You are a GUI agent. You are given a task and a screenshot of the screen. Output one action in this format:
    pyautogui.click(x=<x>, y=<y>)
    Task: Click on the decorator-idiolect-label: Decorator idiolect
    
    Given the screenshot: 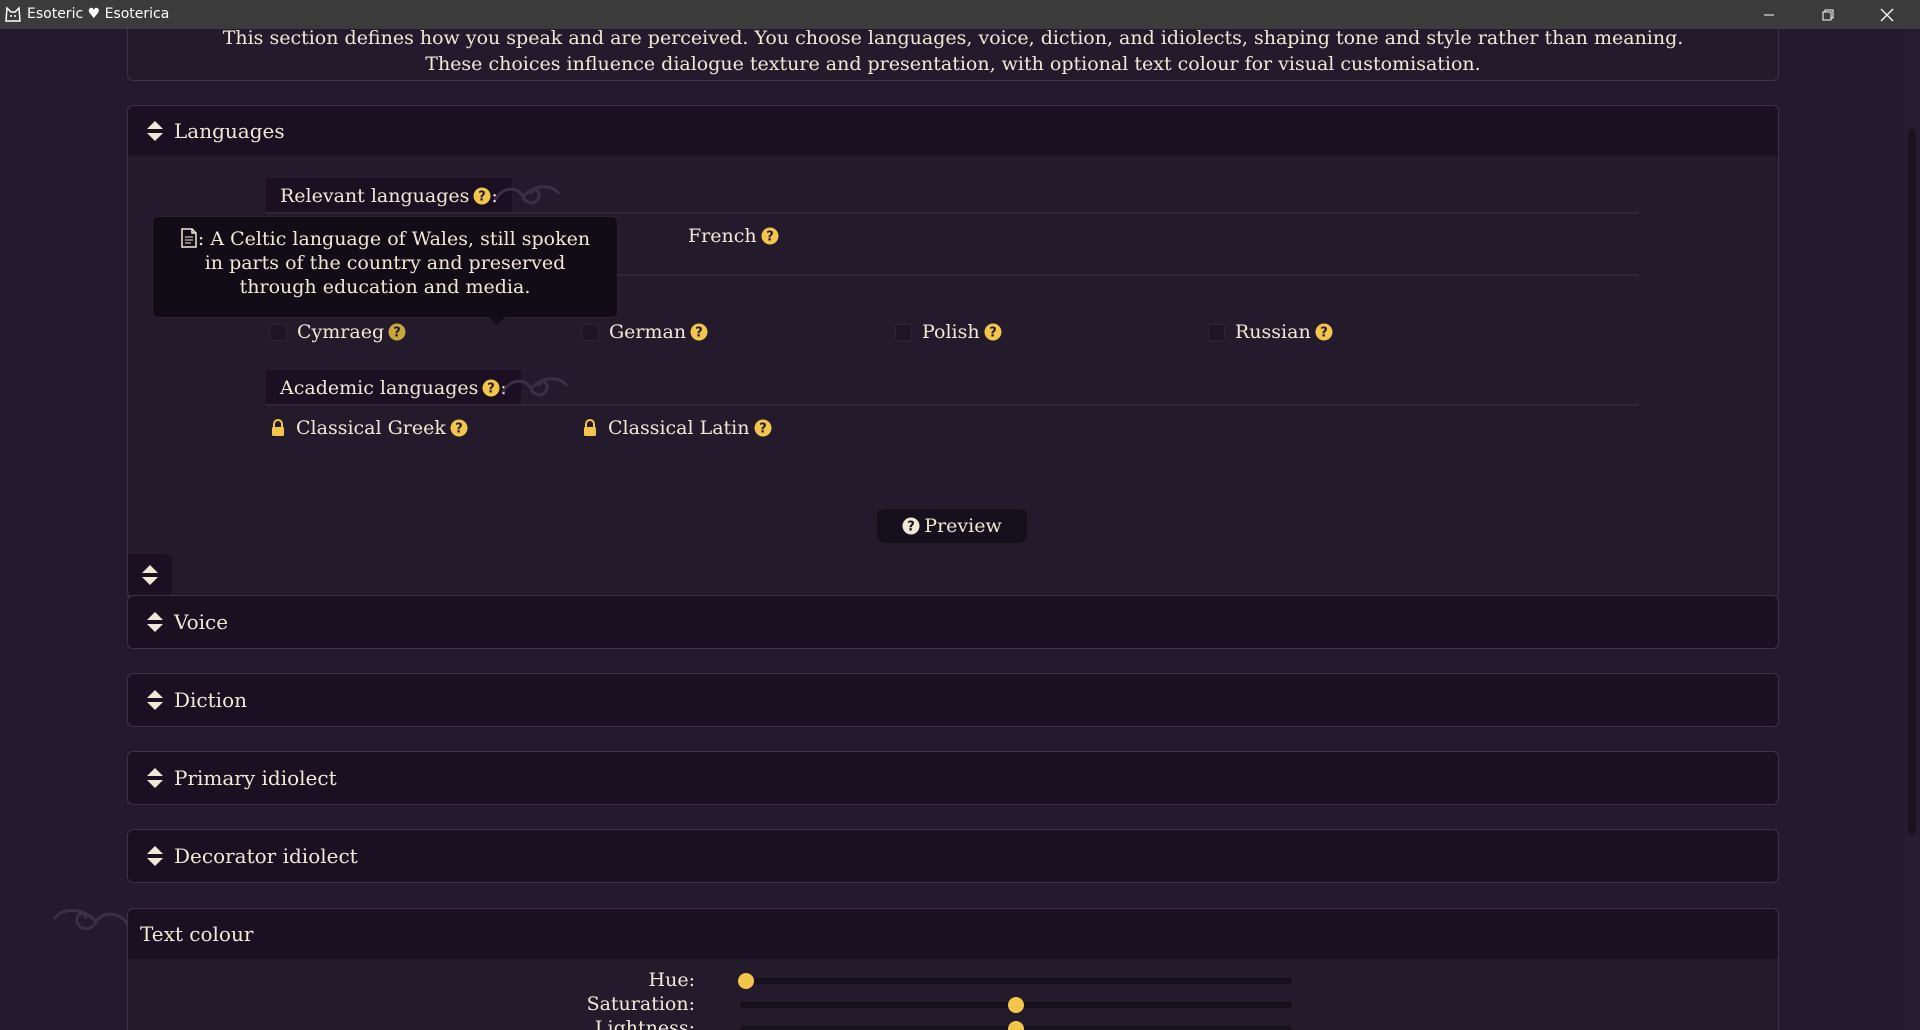 What is the action you would take?
    pyautogui.click(x=266, y=856)
    